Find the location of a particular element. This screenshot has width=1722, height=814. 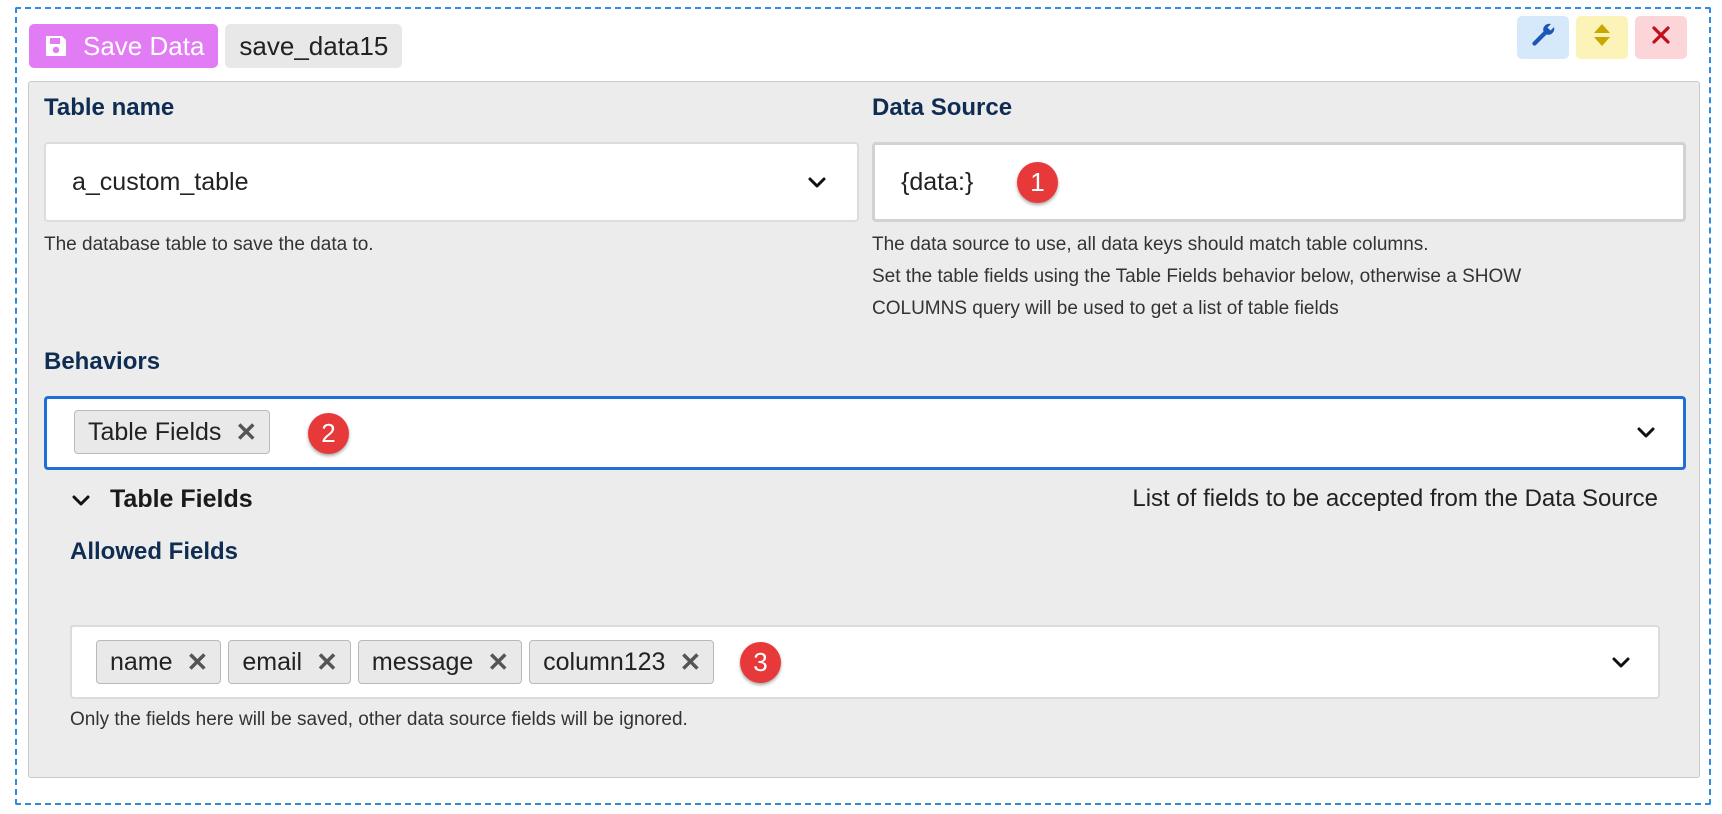

block-id-tag: save_data15 is located at coordinates (314, 46).